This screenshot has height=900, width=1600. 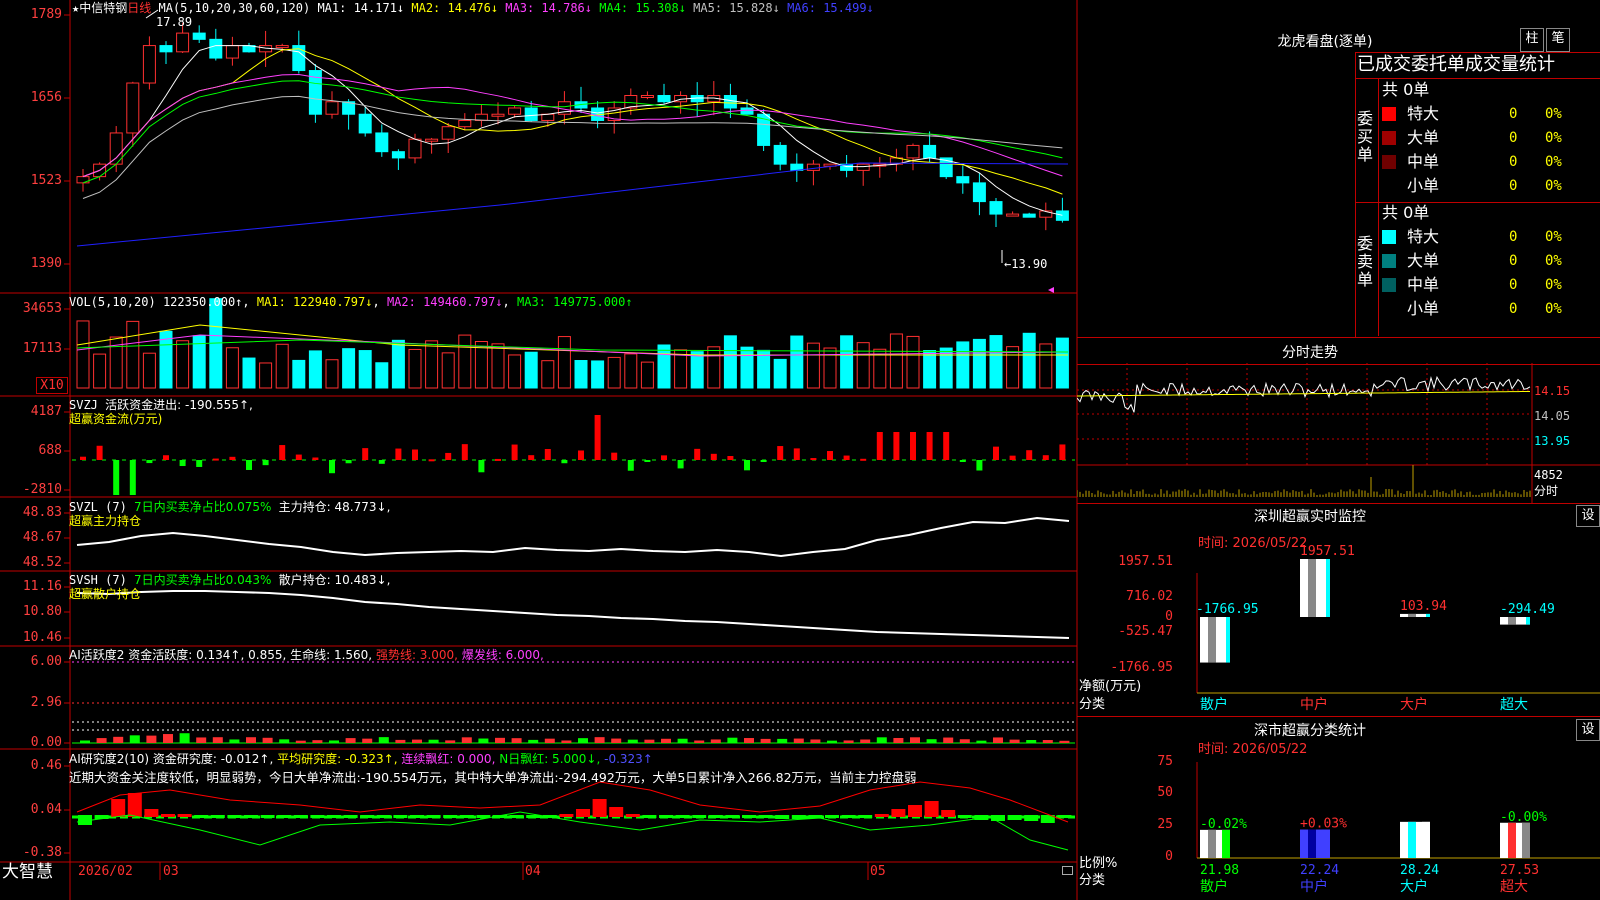 I want to click on classify-category: 大户, so click(x=1414, y=887).